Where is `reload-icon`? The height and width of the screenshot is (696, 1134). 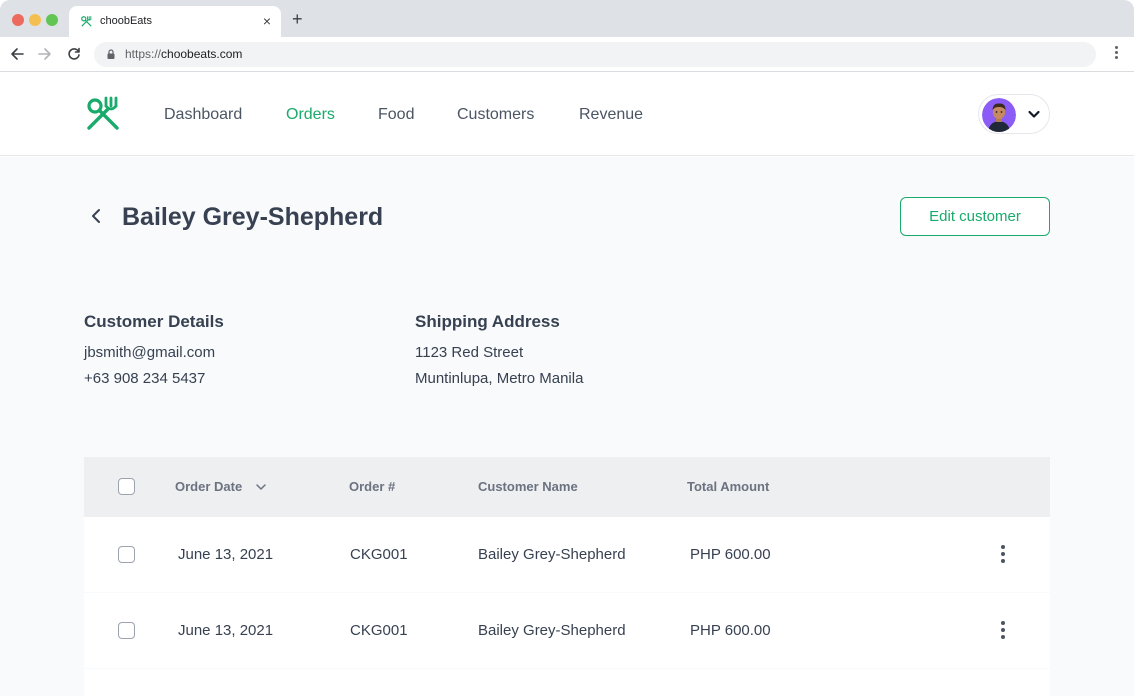
reload-icon is located at coordinates (74, 54).